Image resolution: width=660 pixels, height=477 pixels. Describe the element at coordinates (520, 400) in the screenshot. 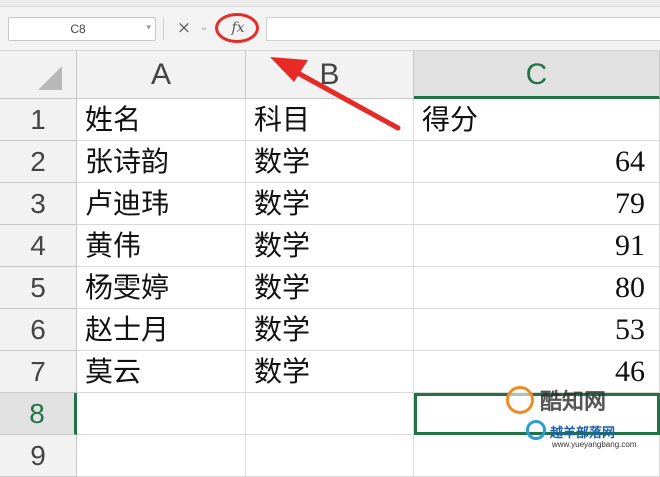

I see `watermark-logo-icon` at that location.